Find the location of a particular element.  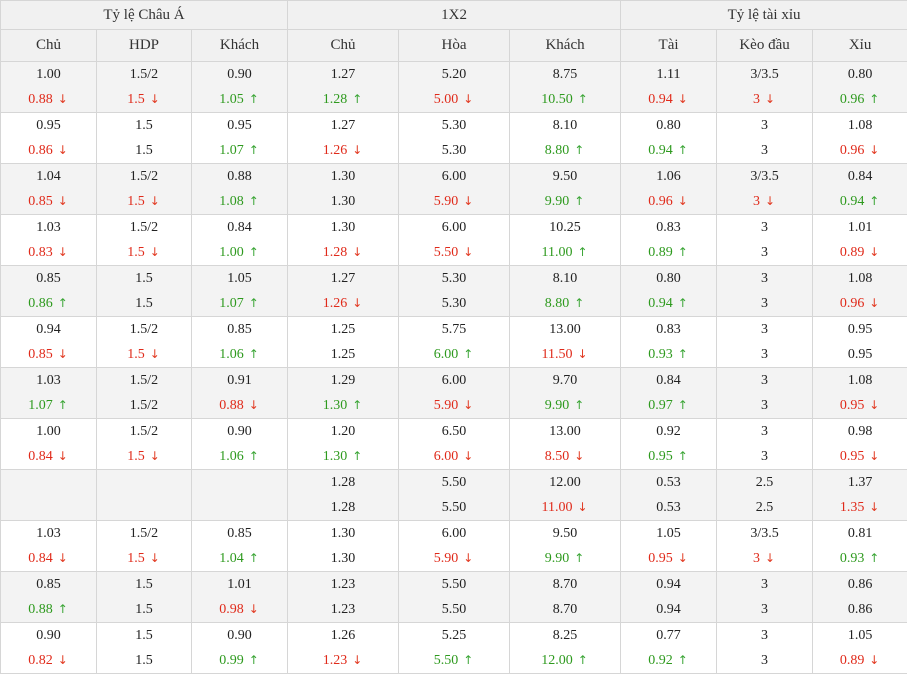

odds-cell-over: 0.94 0.94 is located at coordinates (669, 597).